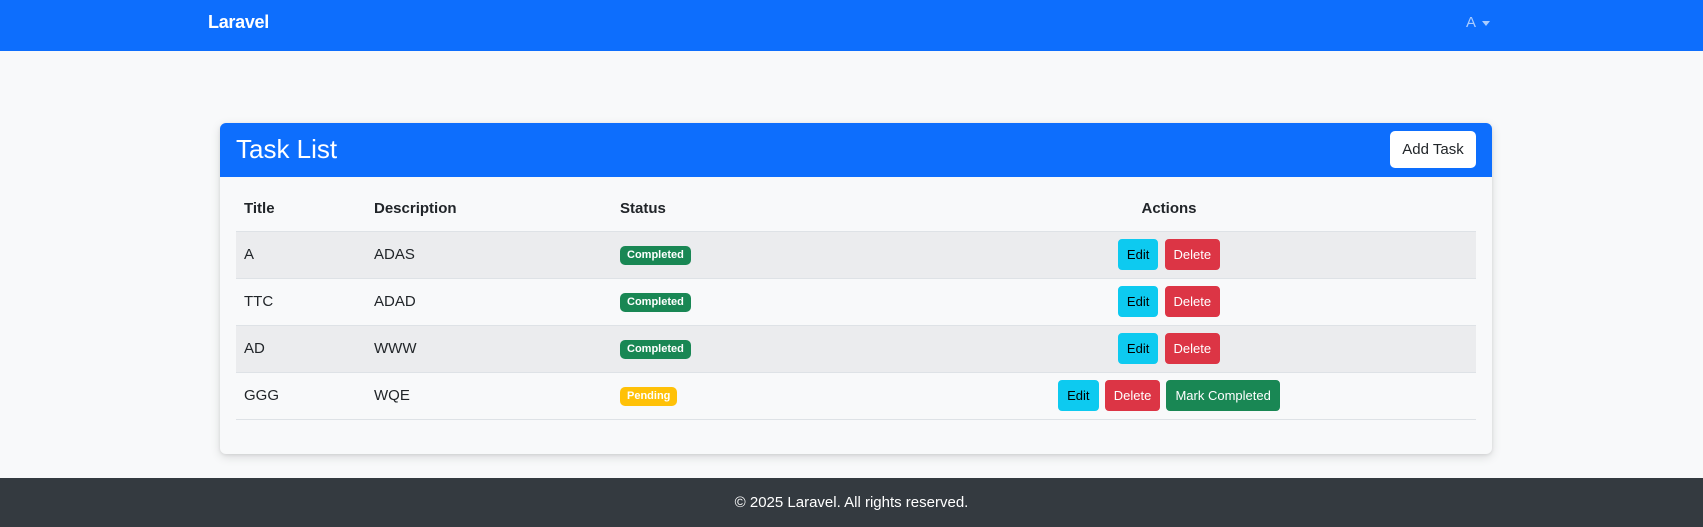  Describe the element at coordinates (1471, 22) in the screenshot. I see `user-name: A` at that location.